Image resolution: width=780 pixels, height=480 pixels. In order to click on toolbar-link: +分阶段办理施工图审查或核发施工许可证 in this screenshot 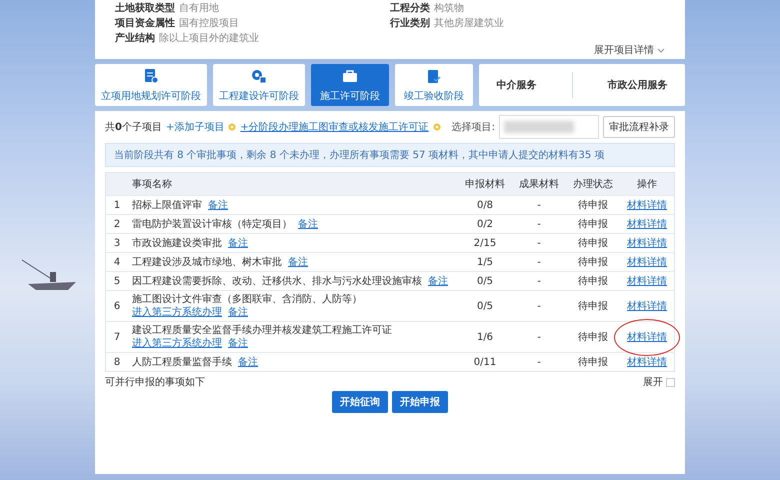, I will do `click(334, 127)`.